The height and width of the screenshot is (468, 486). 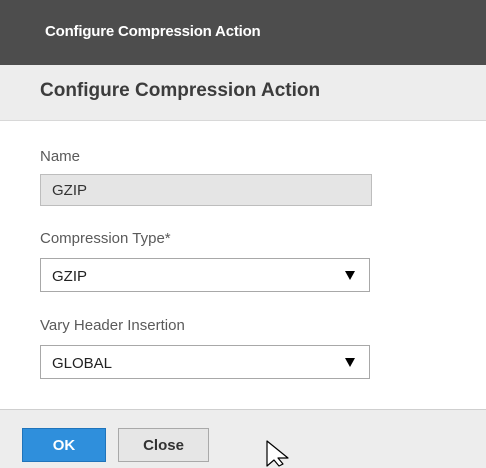 I want to click on compression-type-select: GZIP, so click(x=205, y=275).